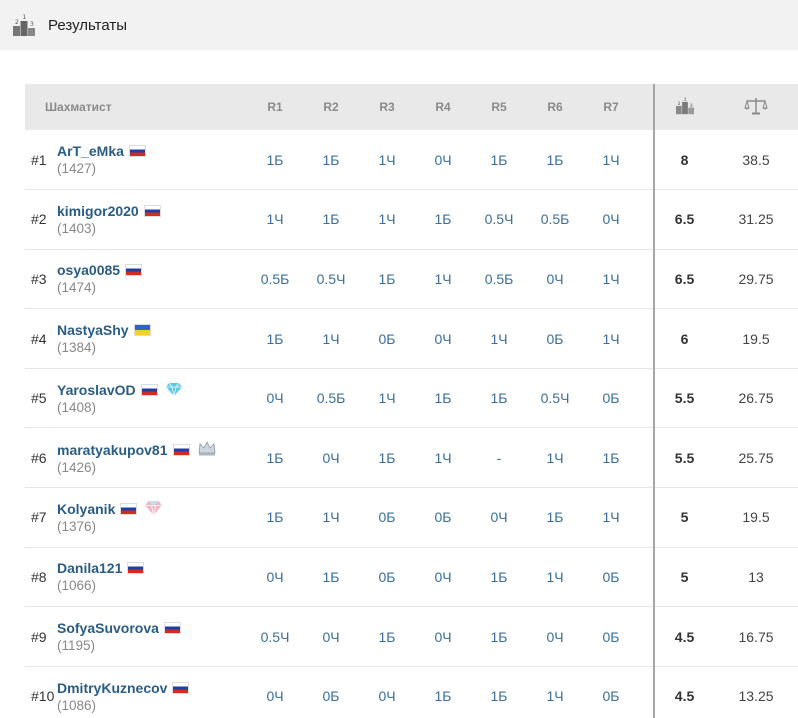 Image resolution: width=798 pixels, height=718 pixels. I want to click on tiebreak-cell: 19.5, so click(756, 338).